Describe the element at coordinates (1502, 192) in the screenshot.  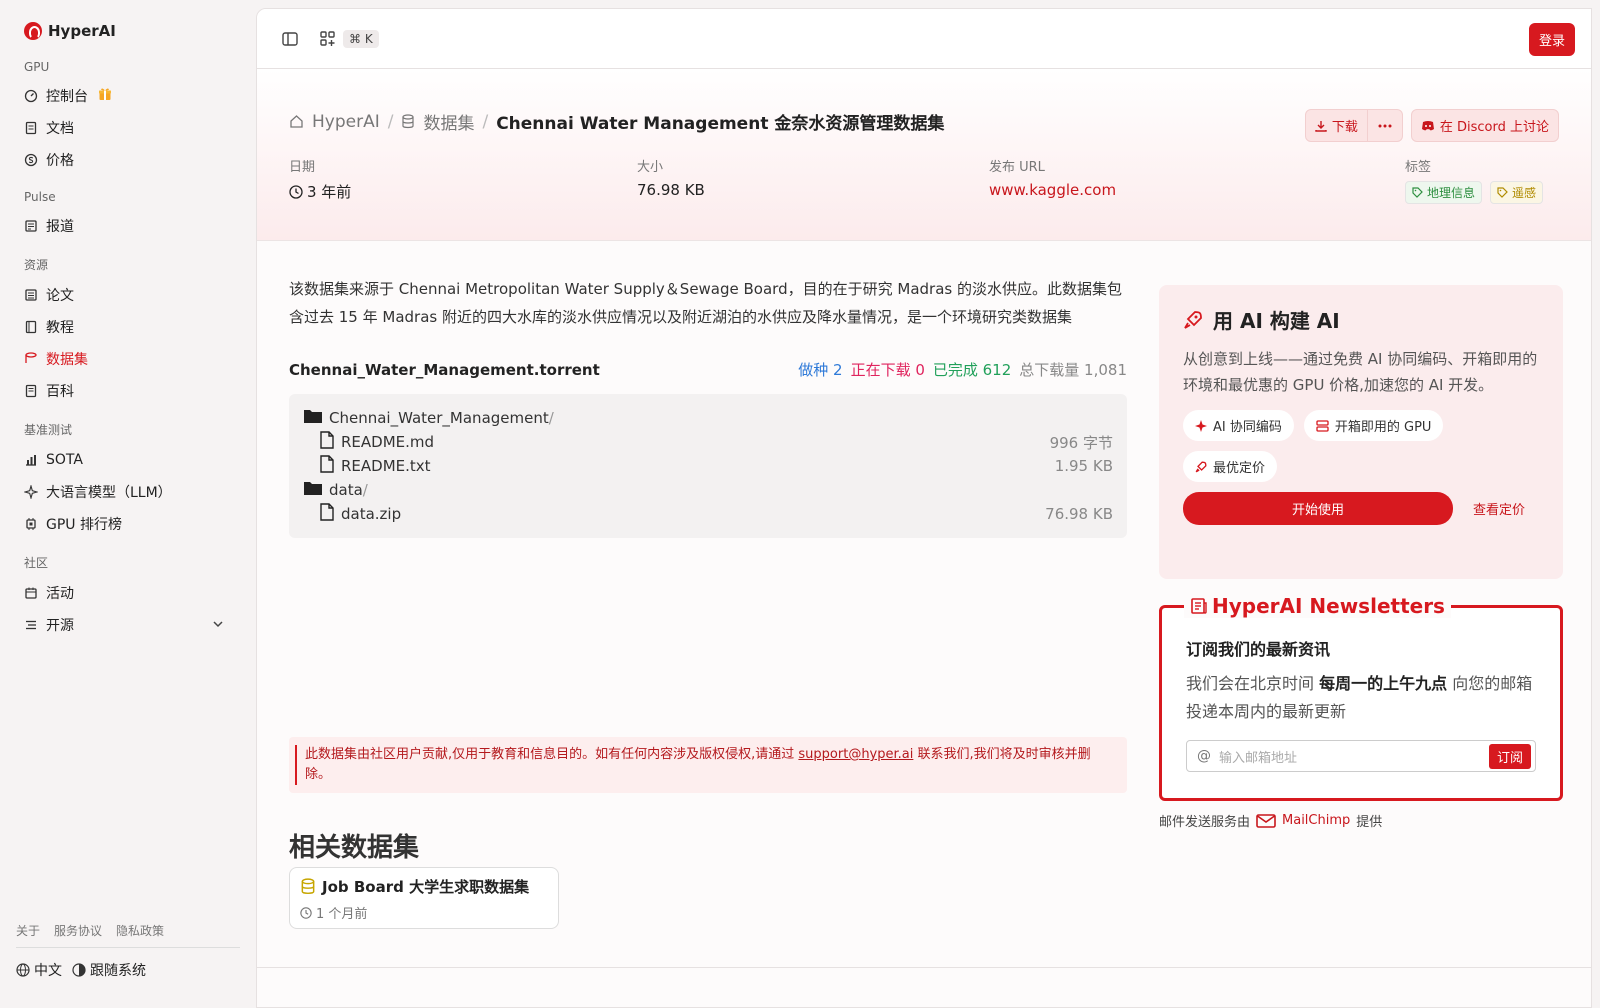
I see `tag-icon` at that location.